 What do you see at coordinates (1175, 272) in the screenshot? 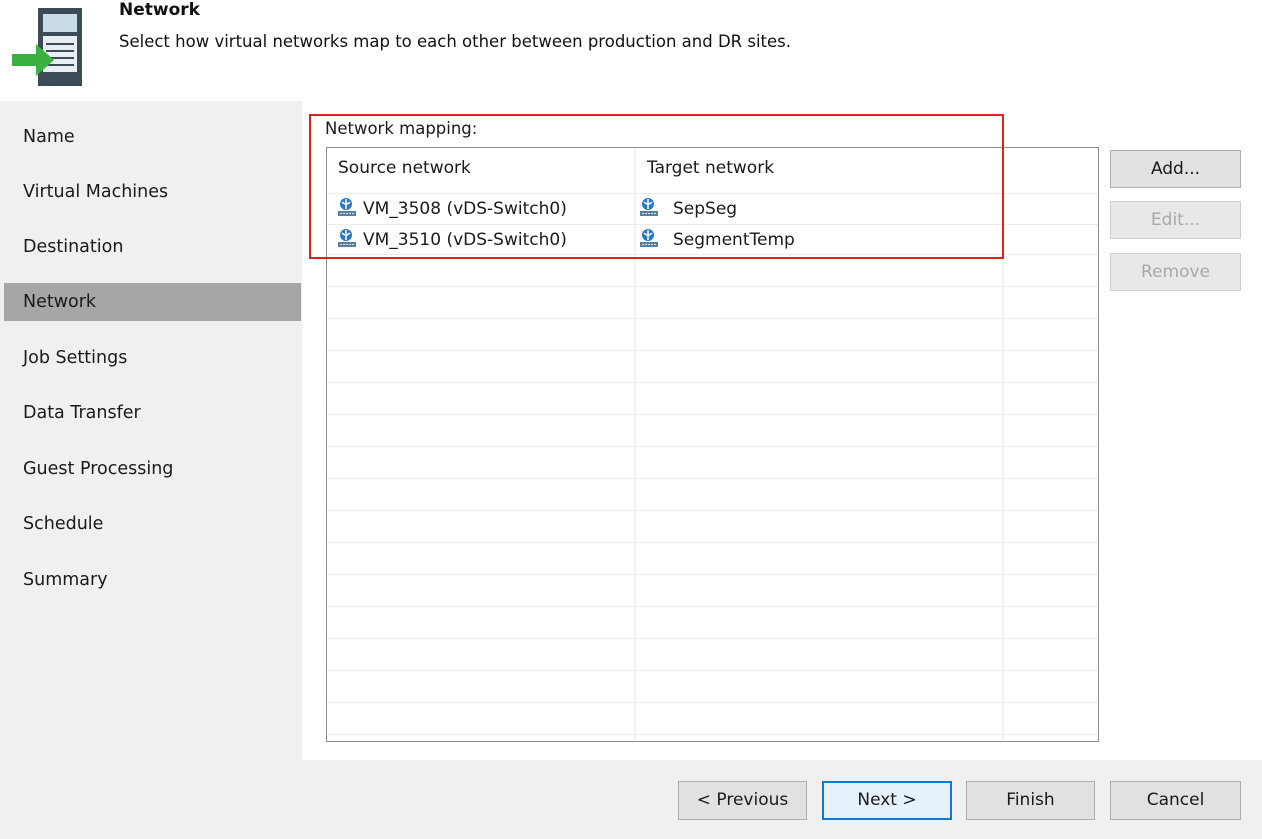
I see `remove-button: Remove` at bounding box center [1175, 272].